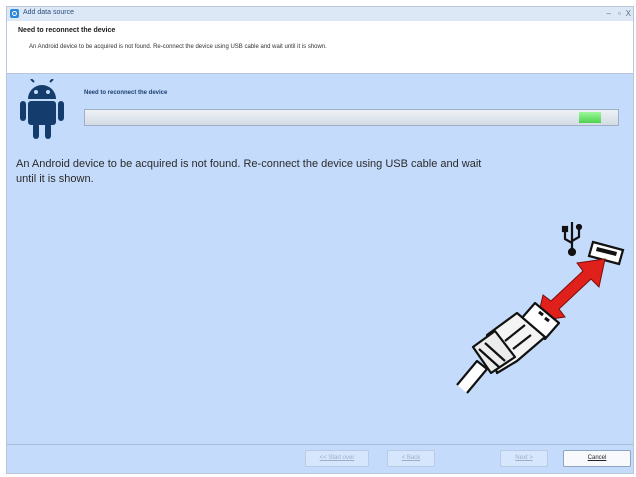  Describe the element at coordinates (572, 239) in the screenshot. I see `usb-symbol-icon` at that location.